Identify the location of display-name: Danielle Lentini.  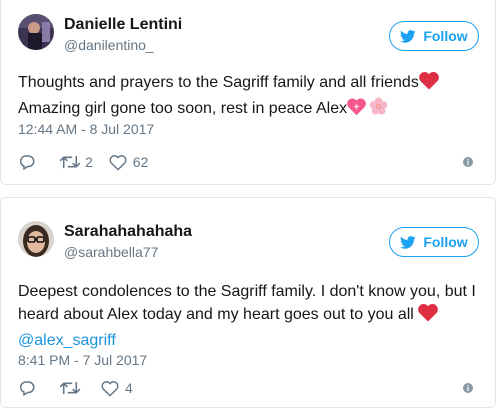
(123, 25).